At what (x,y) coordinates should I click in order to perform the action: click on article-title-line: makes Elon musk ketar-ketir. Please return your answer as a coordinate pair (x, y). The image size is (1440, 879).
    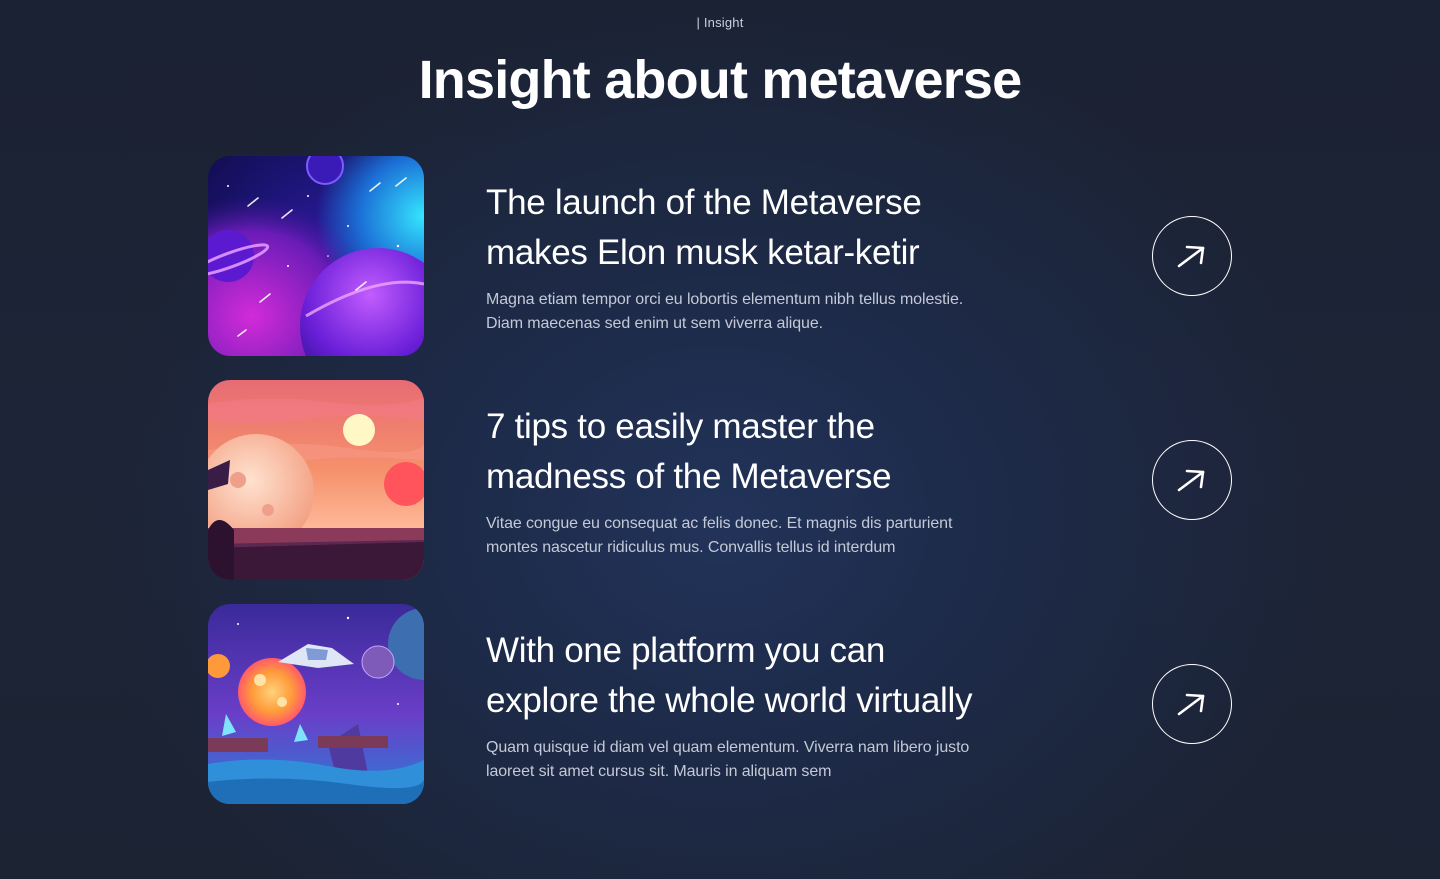
    Looking at the image, I should click on (703, 252).